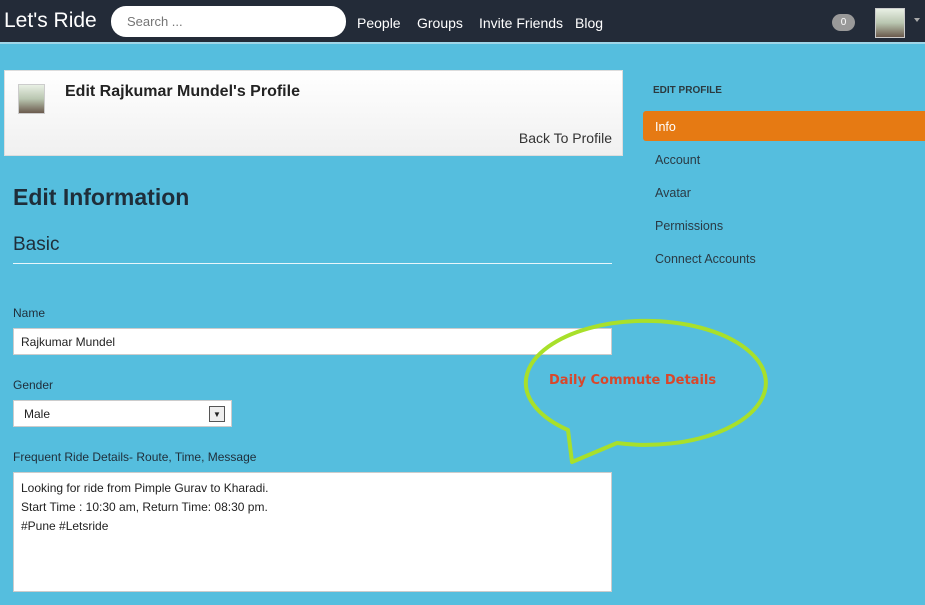 The image size is (925, 605). What do you see at coordinates (632, 380) in the screenshot?
I see `annotation-text: Daily Commute Details` at bounding box center [632, 380].